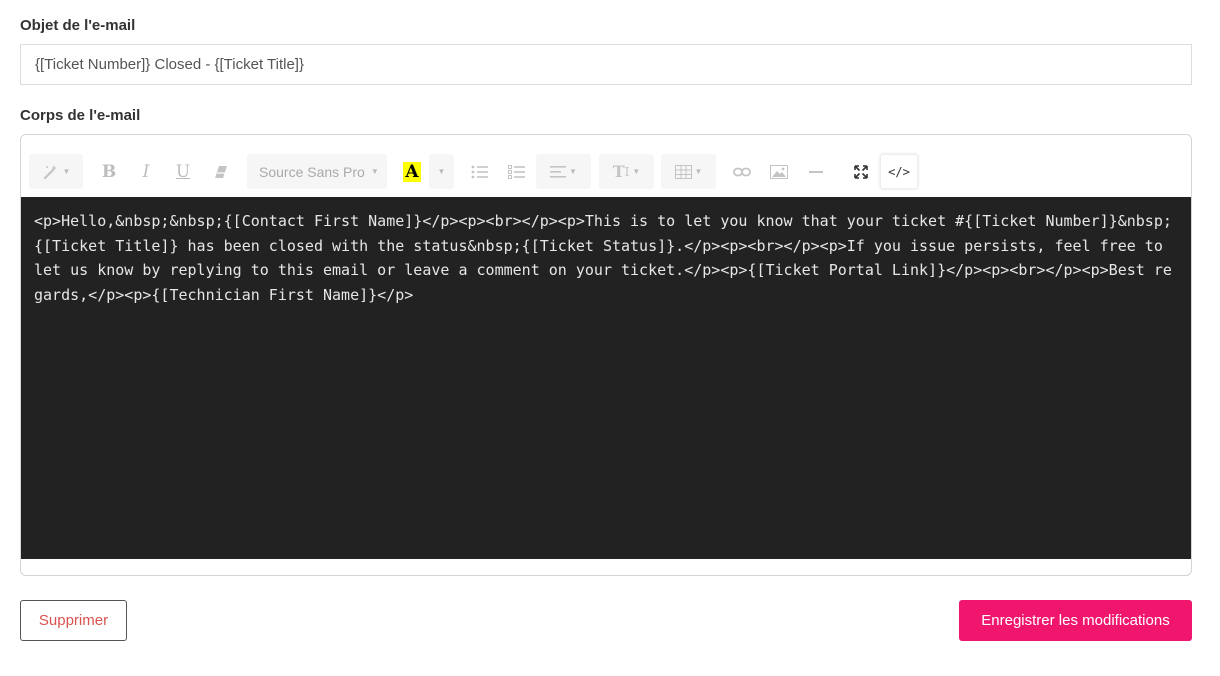 The image size is (1220, 676). Describe the element at coordinates (56, 171) in the screenshot. I see `magic-wand-icon: ▼` at that location.